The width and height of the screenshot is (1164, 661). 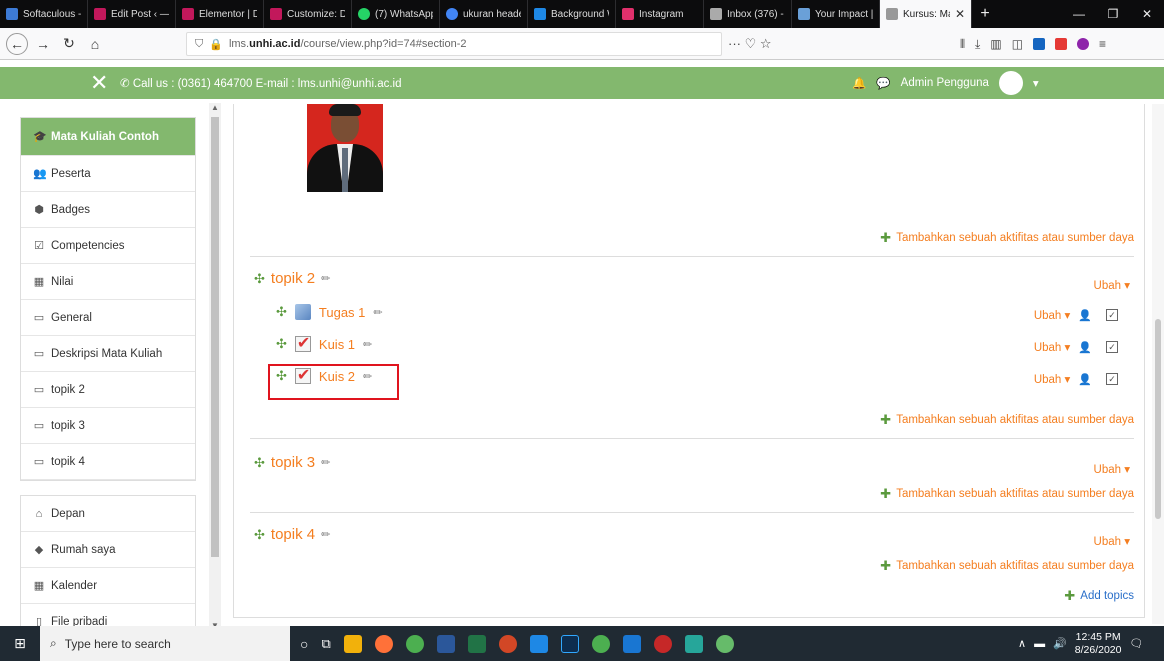 I want to click on browser-tab: ukuran header, so click(x=484, y=14).